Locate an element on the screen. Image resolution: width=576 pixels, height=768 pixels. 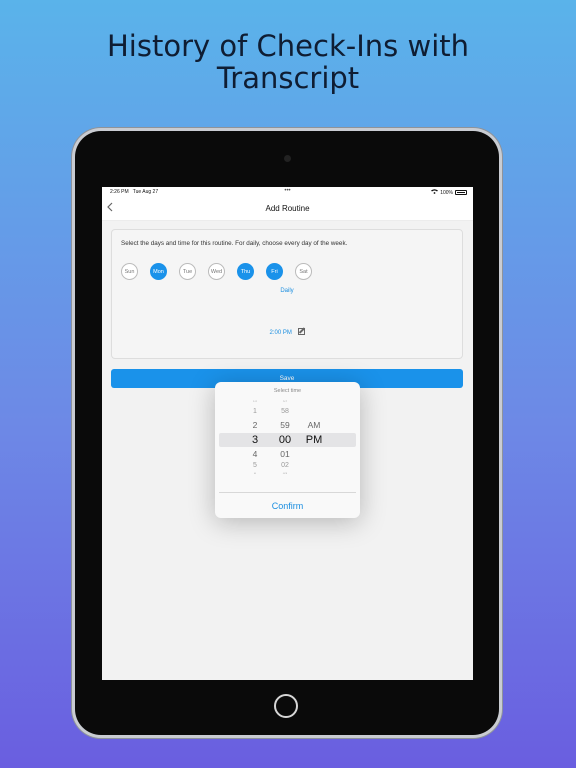
day-button-sat: Sat is located at coordinates (303, 271).